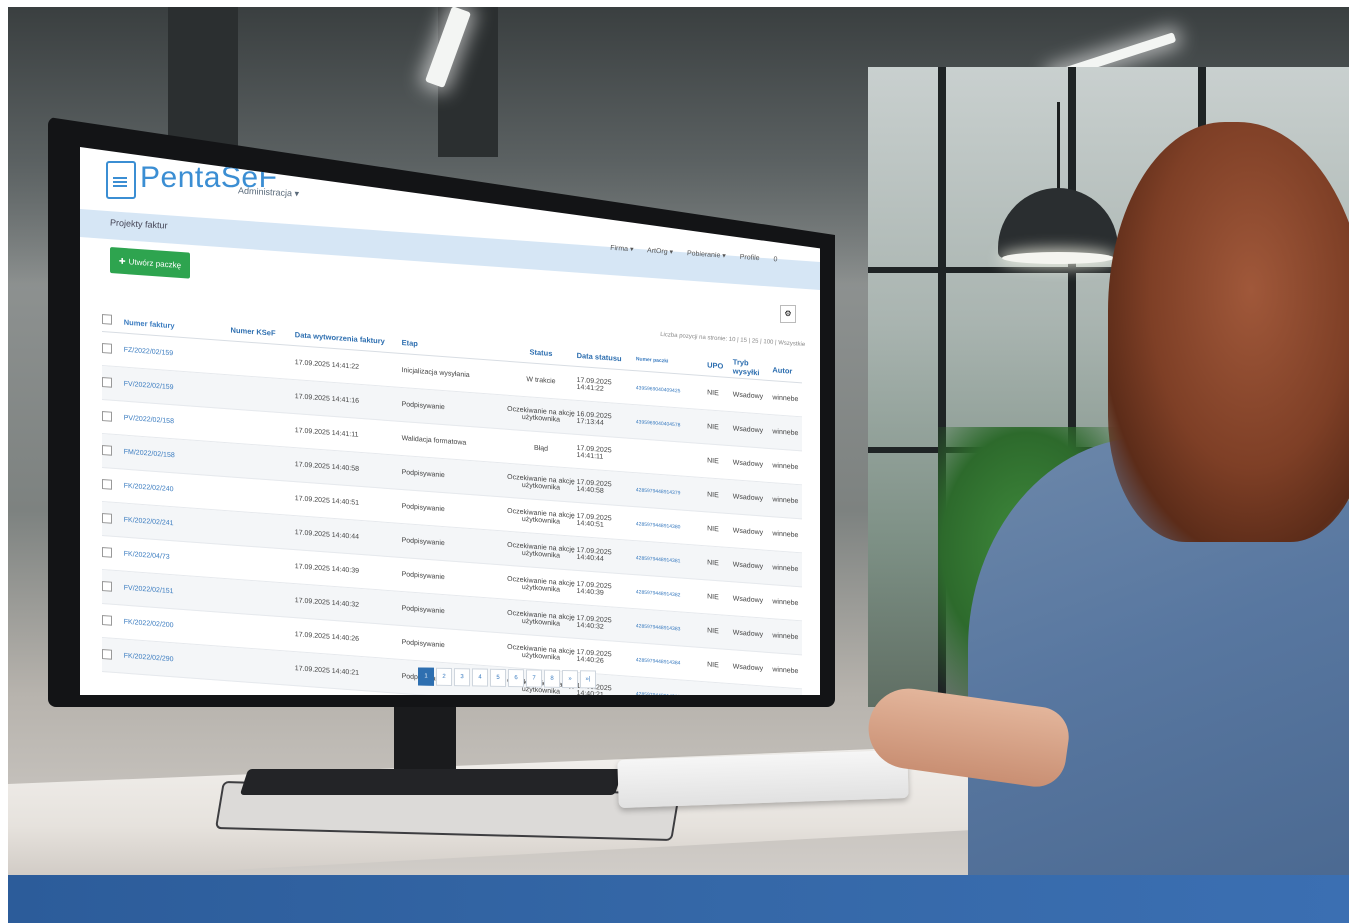 The image size is (1349, 923). Describe the element at coordinates (177, 456) in the screenshot. I see `invoice-number-link: FM/2022/02/158` at that location.